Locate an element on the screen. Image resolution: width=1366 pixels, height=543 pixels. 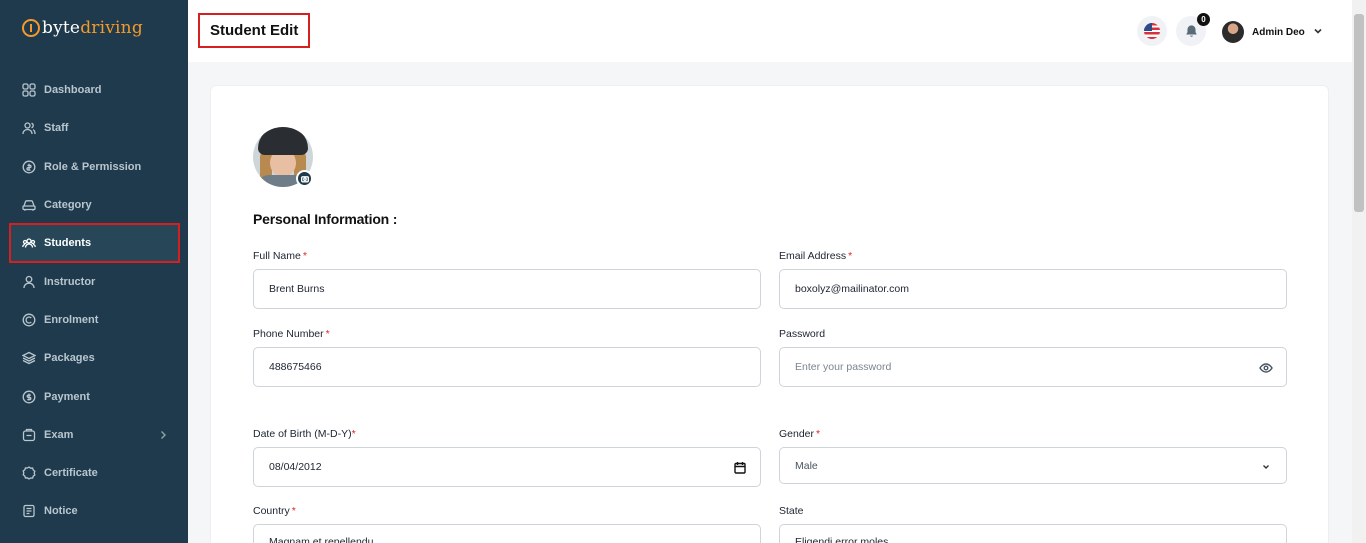
sidebar-item-role-permission: Role & Permission is located at coordinates (94, 167).